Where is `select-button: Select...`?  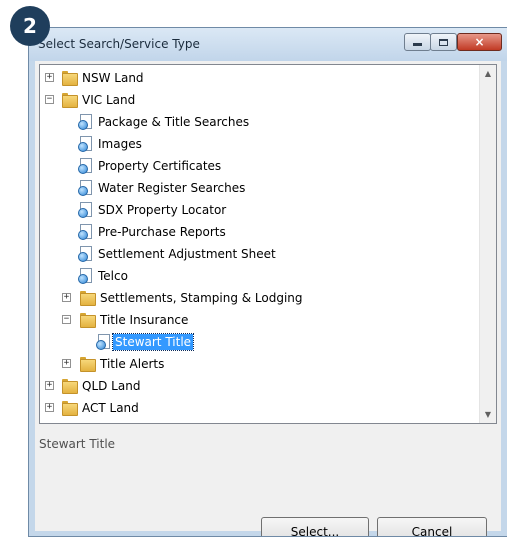
select-button: Select... is located at coordinates (315, 526).